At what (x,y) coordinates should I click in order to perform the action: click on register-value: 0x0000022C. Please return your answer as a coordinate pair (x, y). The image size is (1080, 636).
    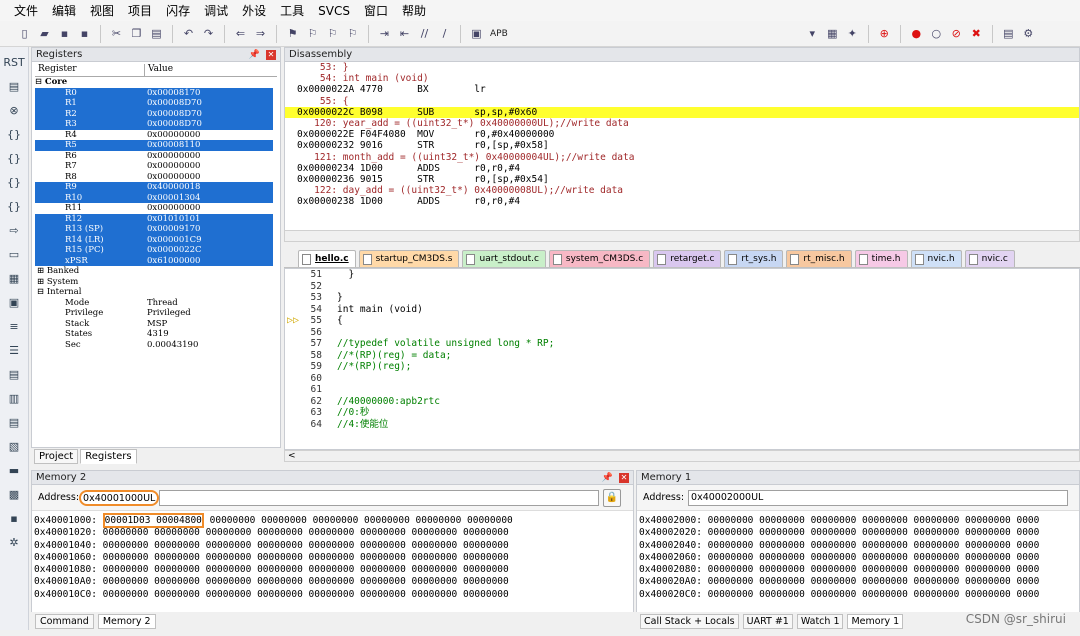
    Looking at the image, I should click on (209, 250).